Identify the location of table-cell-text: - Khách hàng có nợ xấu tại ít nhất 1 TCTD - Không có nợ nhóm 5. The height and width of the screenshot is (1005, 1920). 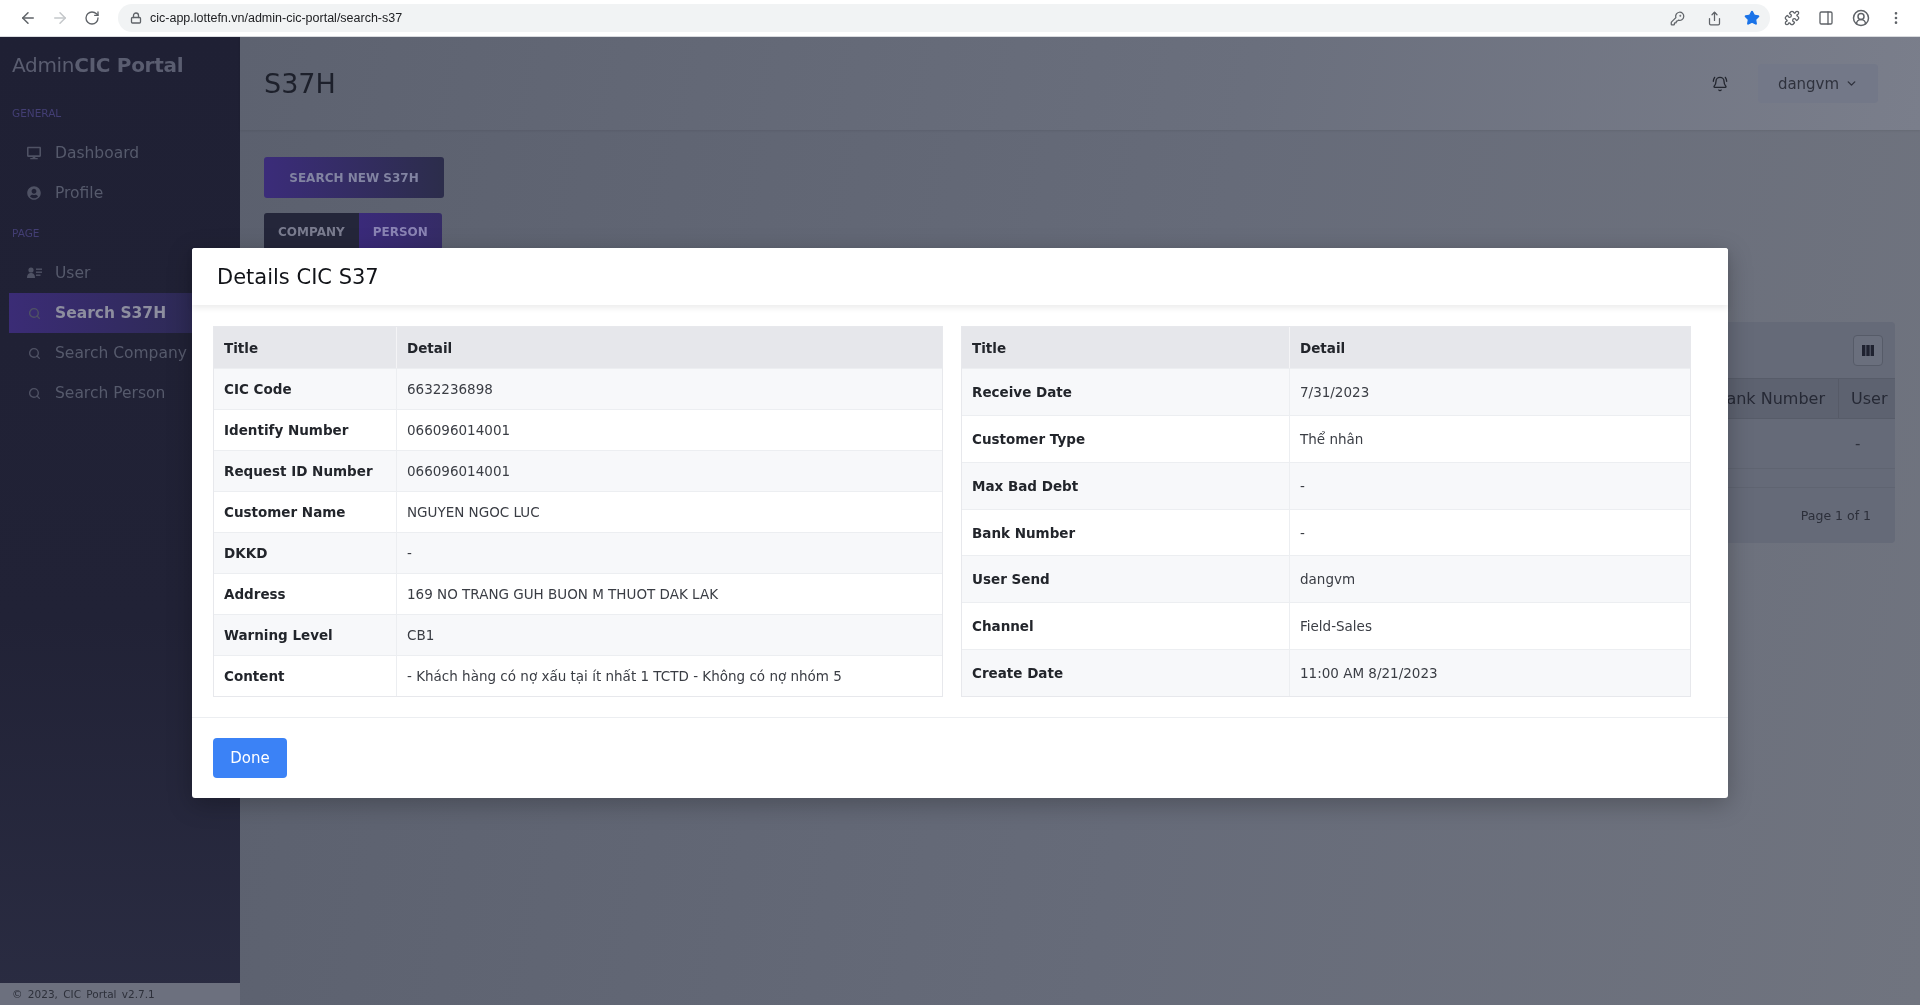
(624, 676).